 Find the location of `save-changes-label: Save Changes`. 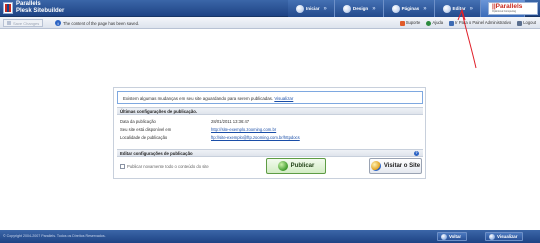

save-changes-label: Save Changes is located at coordinates (26, 23).